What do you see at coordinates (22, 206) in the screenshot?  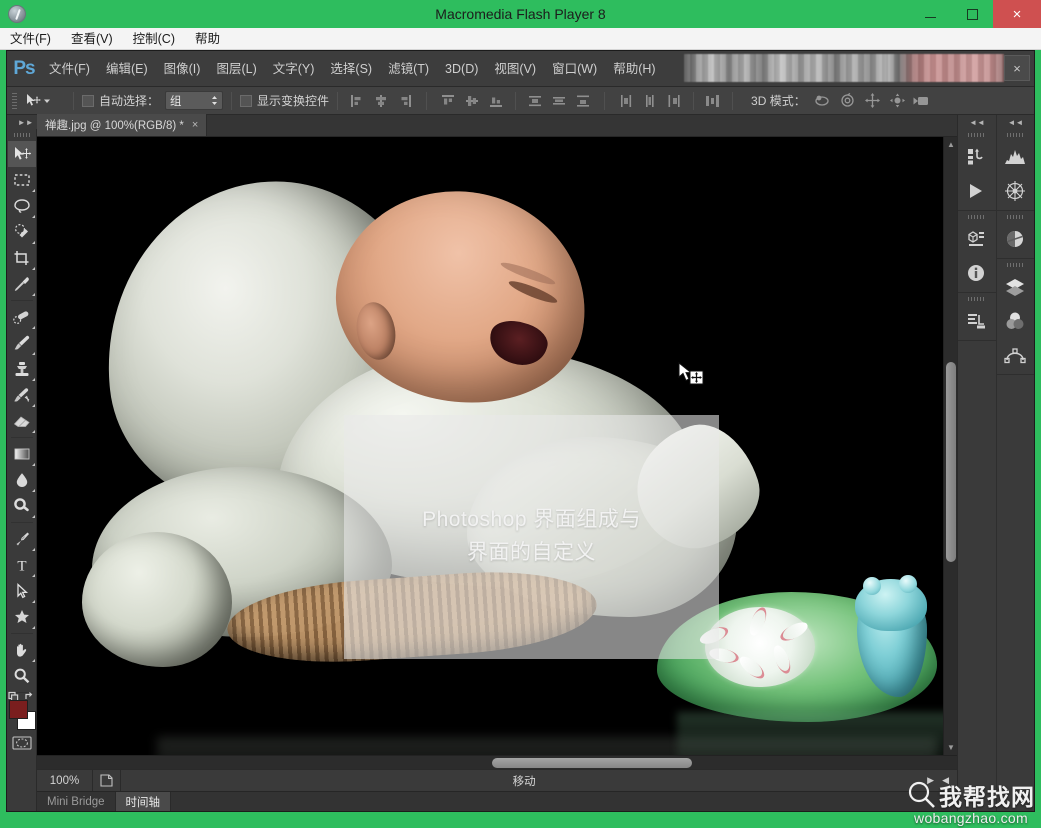 I see `tool-lasso` at bounding box center [22, 206].